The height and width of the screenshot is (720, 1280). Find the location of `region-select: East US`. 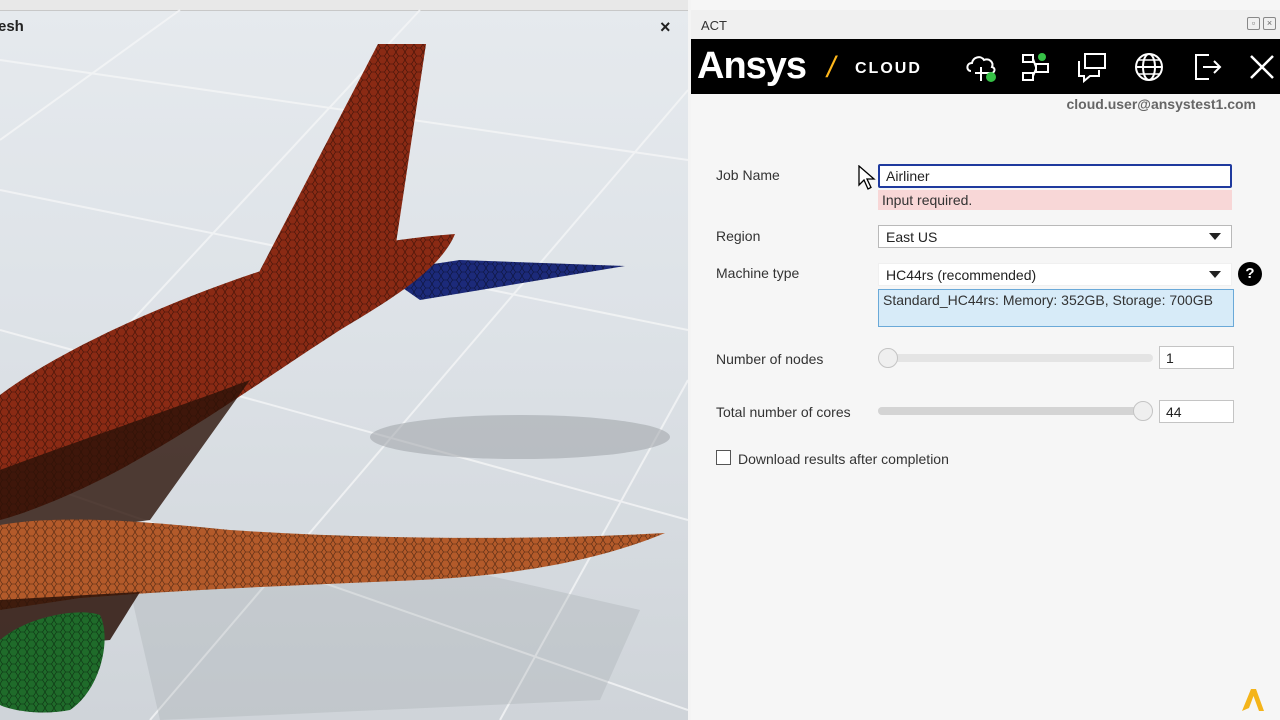

region-select: East US is located at coordinates (1055, 236).